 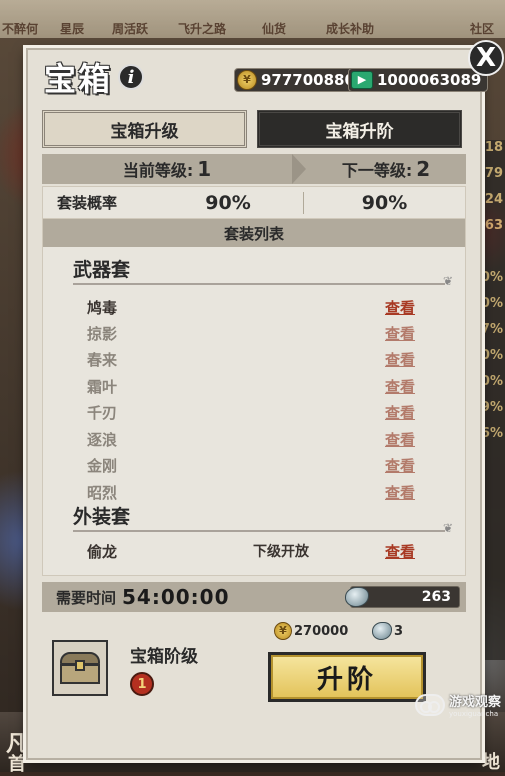 I want to click on panel-title: 宝箱, so click(x=78, y=79).